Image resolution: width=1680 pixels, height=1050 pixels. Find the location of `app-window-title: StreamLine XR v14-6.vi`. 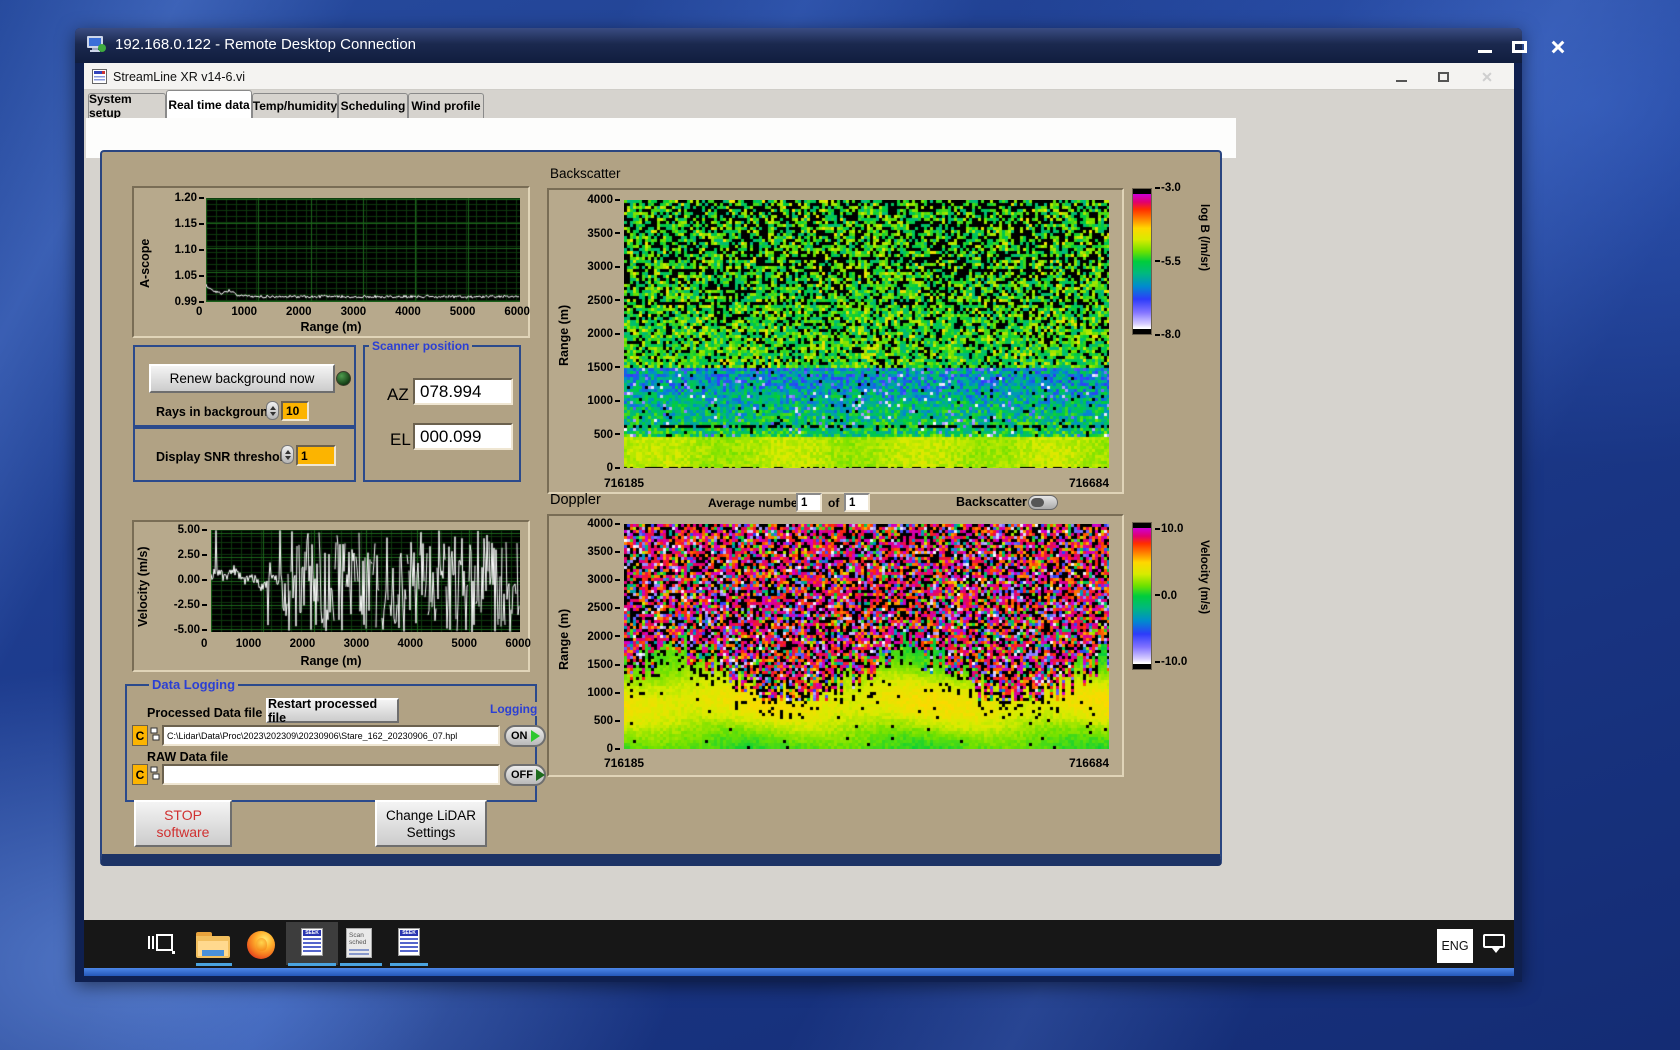

app-window-title: StreamLine XR v14-6.vi is located at coordinates (179, 77).